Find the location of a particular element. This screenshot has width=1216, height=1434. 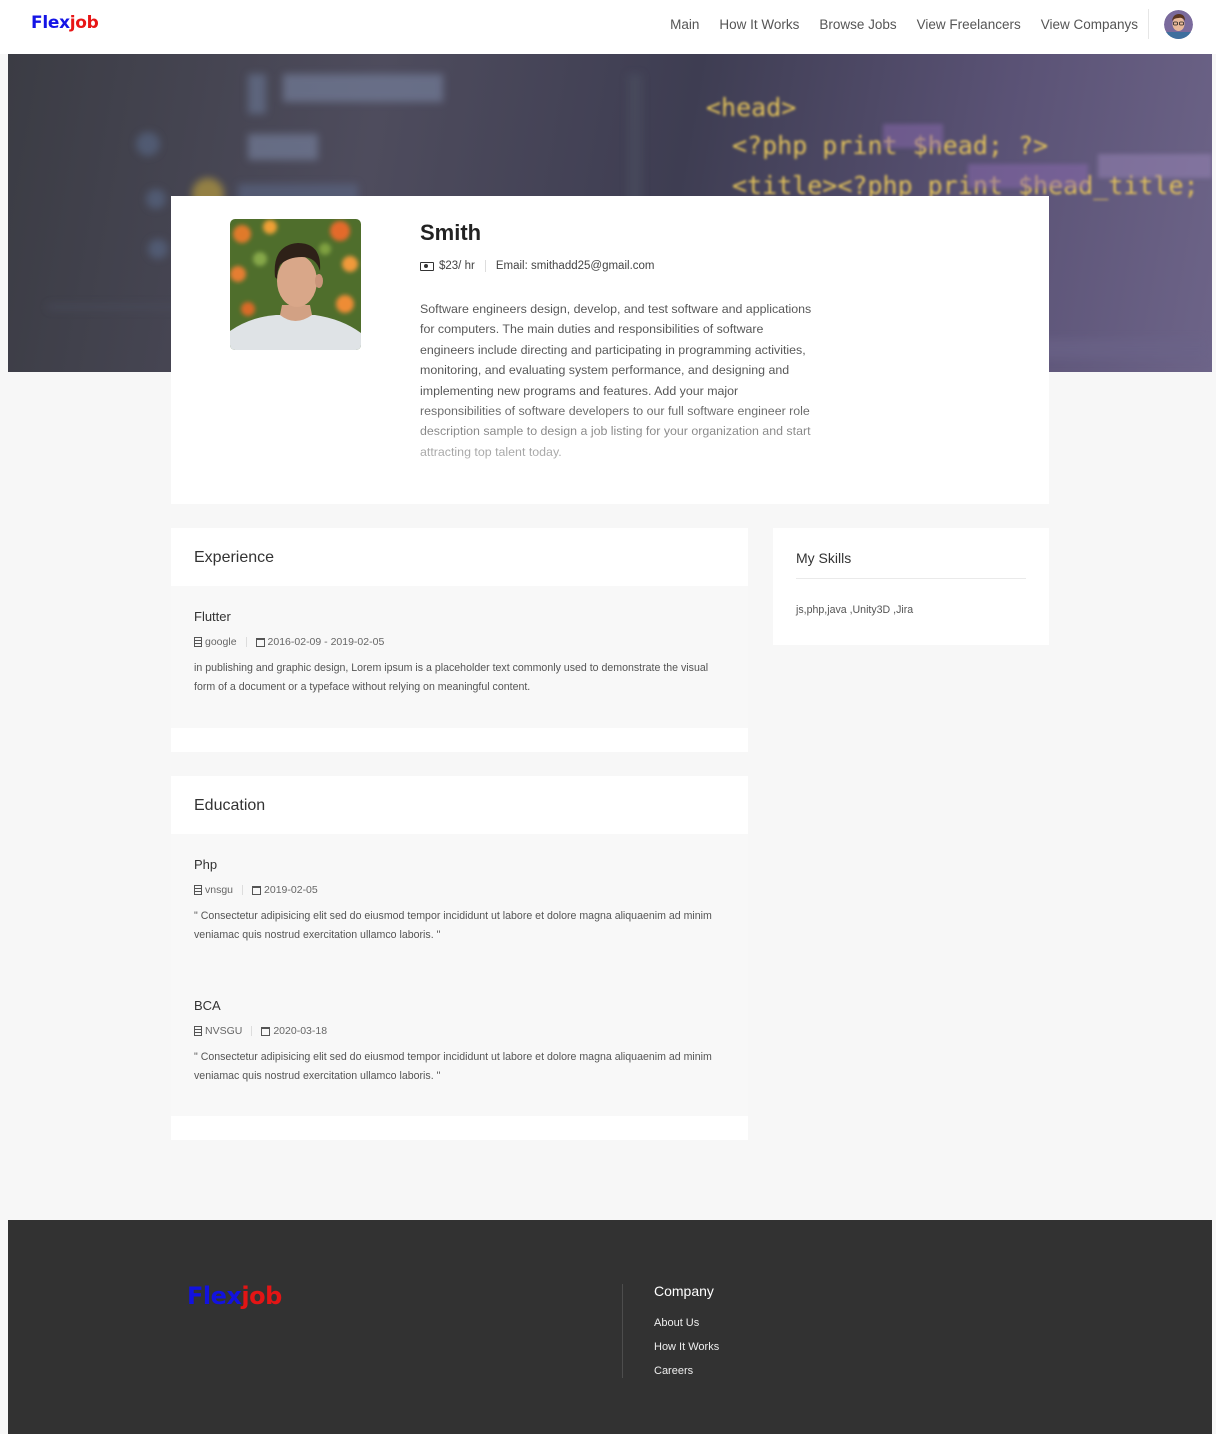

profile-meta: $23/ hr Email: smithadd25@gmail.com is located at coordinates (537, 266).